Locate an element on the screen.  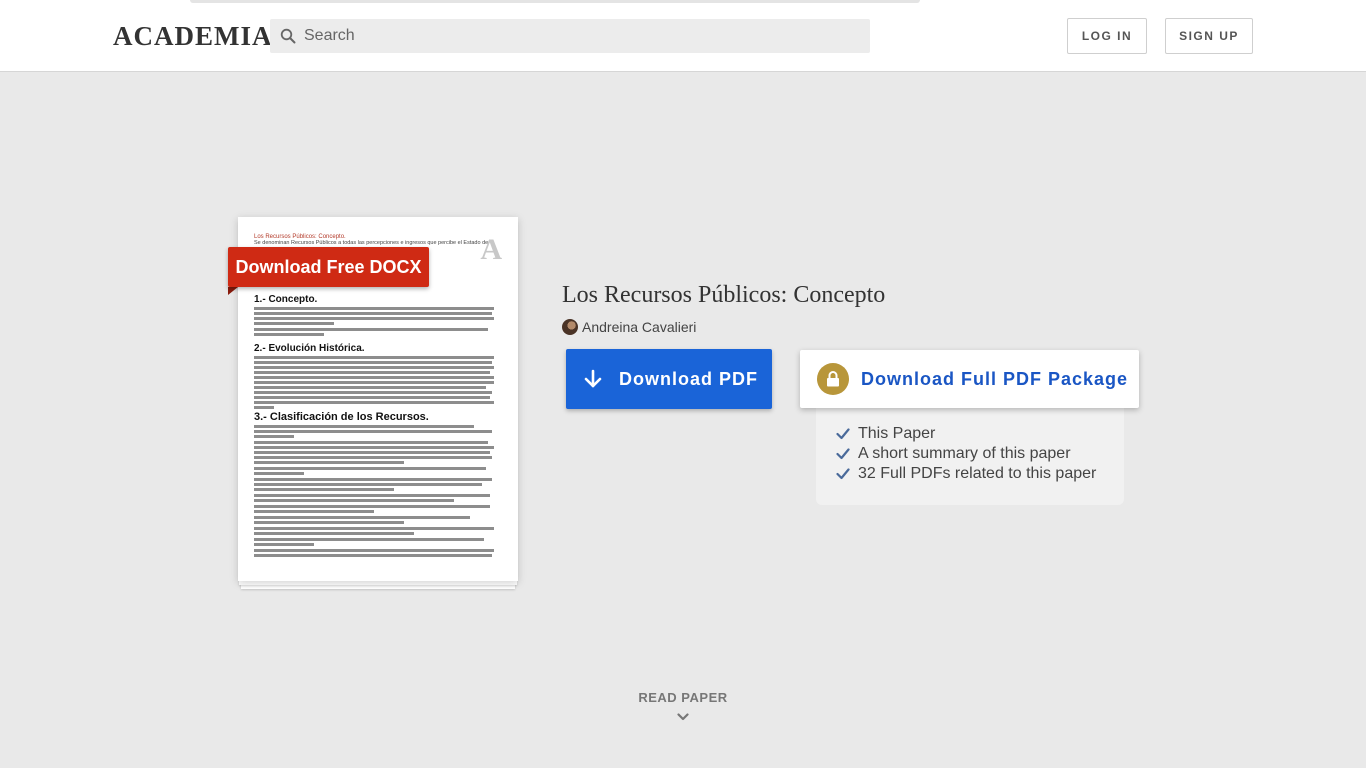
author-link: Andreina Cavalieri is located at coordinates (629, 327).